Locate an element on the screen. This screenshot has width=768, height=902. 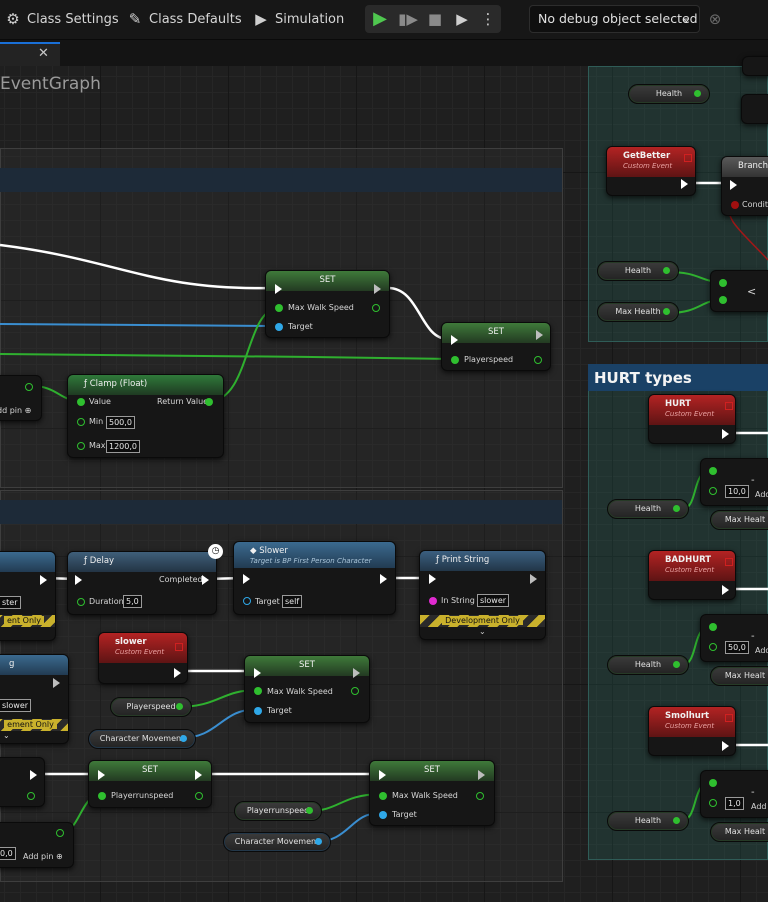
stop-icon: ■ is located at coordinates (435, 19).